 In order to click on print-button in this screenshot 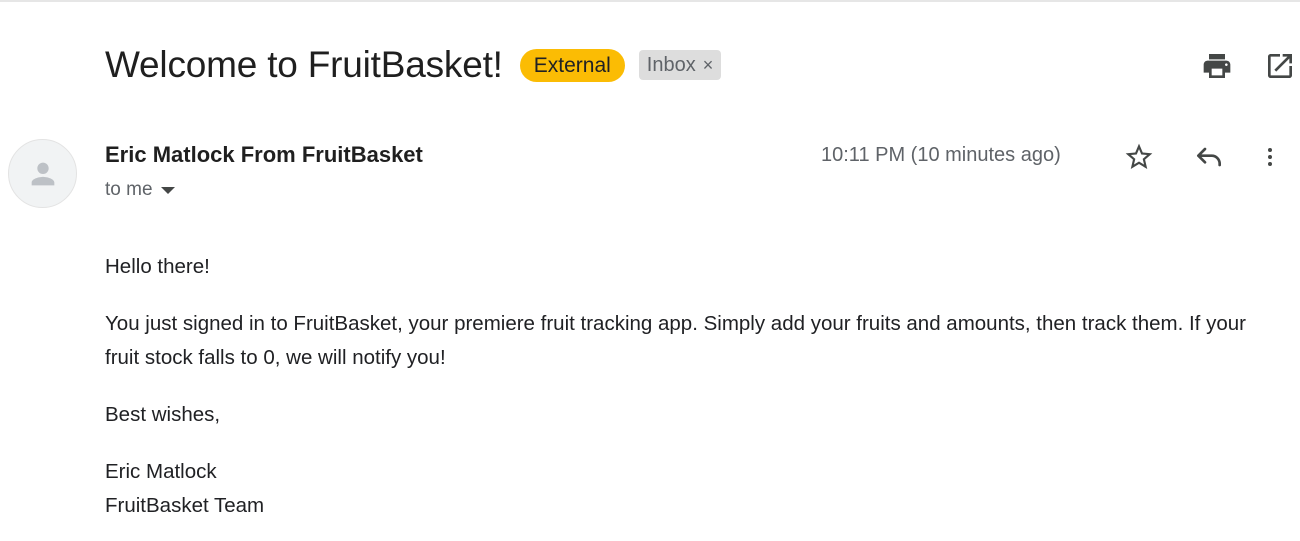, I will do `click(1217, 66)`.